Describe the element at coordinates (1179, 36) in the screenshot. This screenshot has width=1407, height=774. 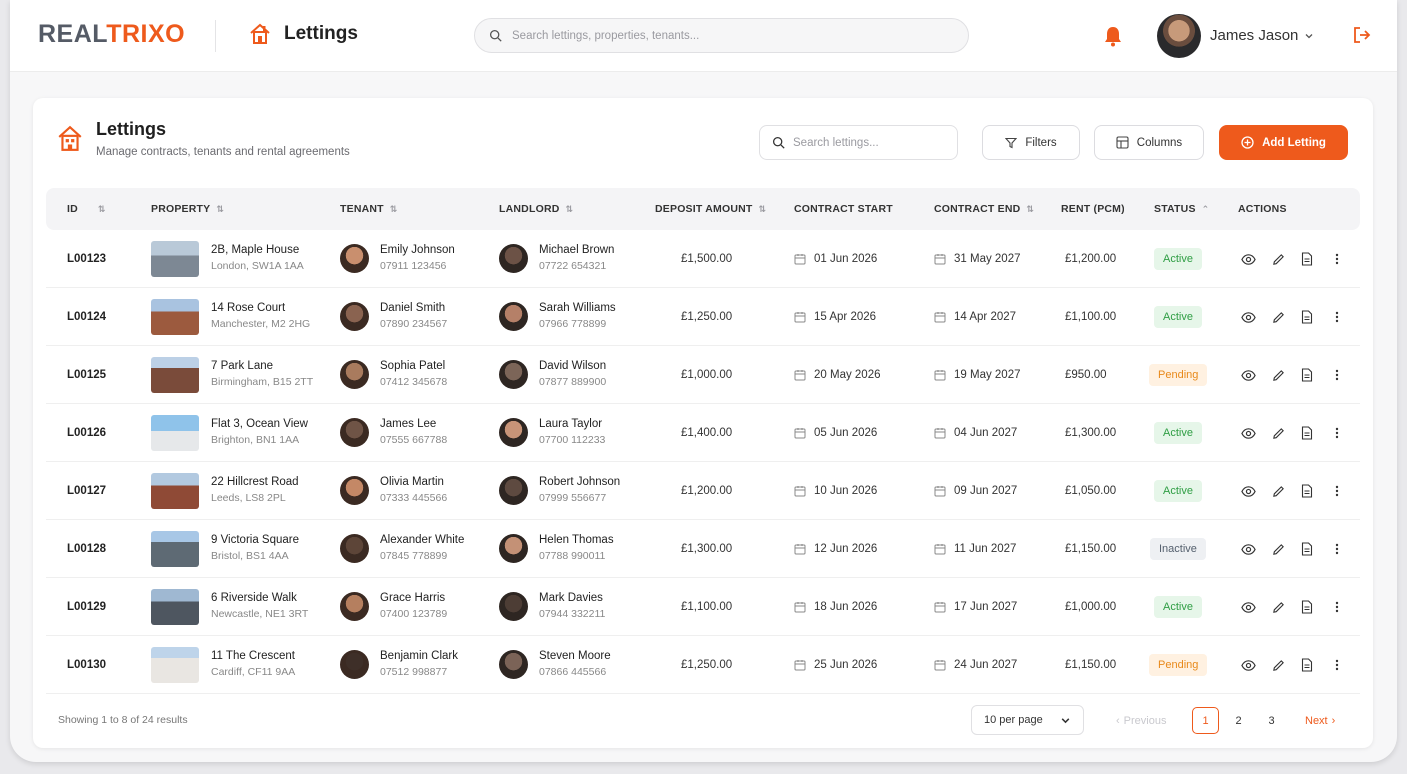
I see `user-avatar` at that location.